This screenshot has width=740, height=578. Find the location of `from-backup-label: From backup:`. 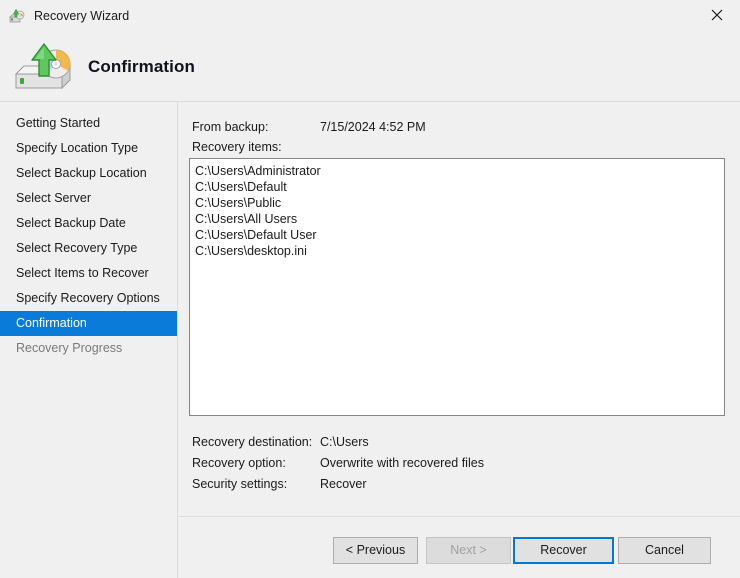

from-backup-label: From backup: is located at coordinates (230, 127).